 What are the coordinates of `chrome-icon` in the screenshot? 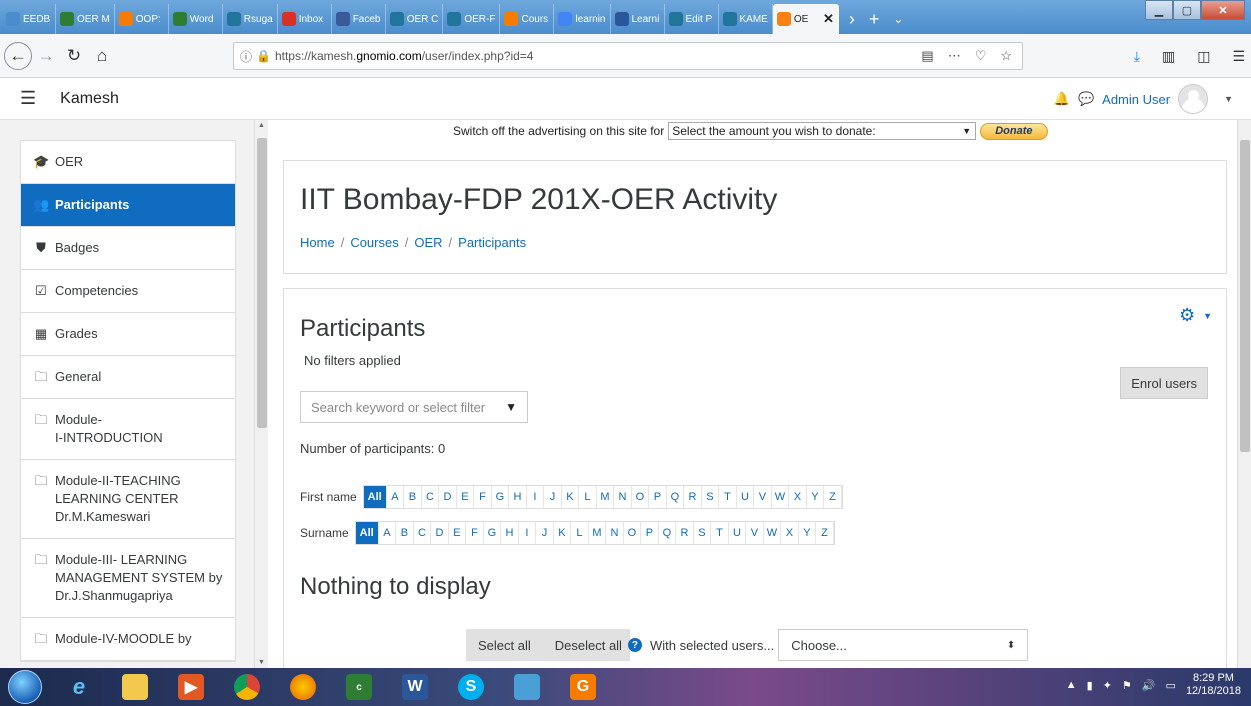 It's located at (247, 687).